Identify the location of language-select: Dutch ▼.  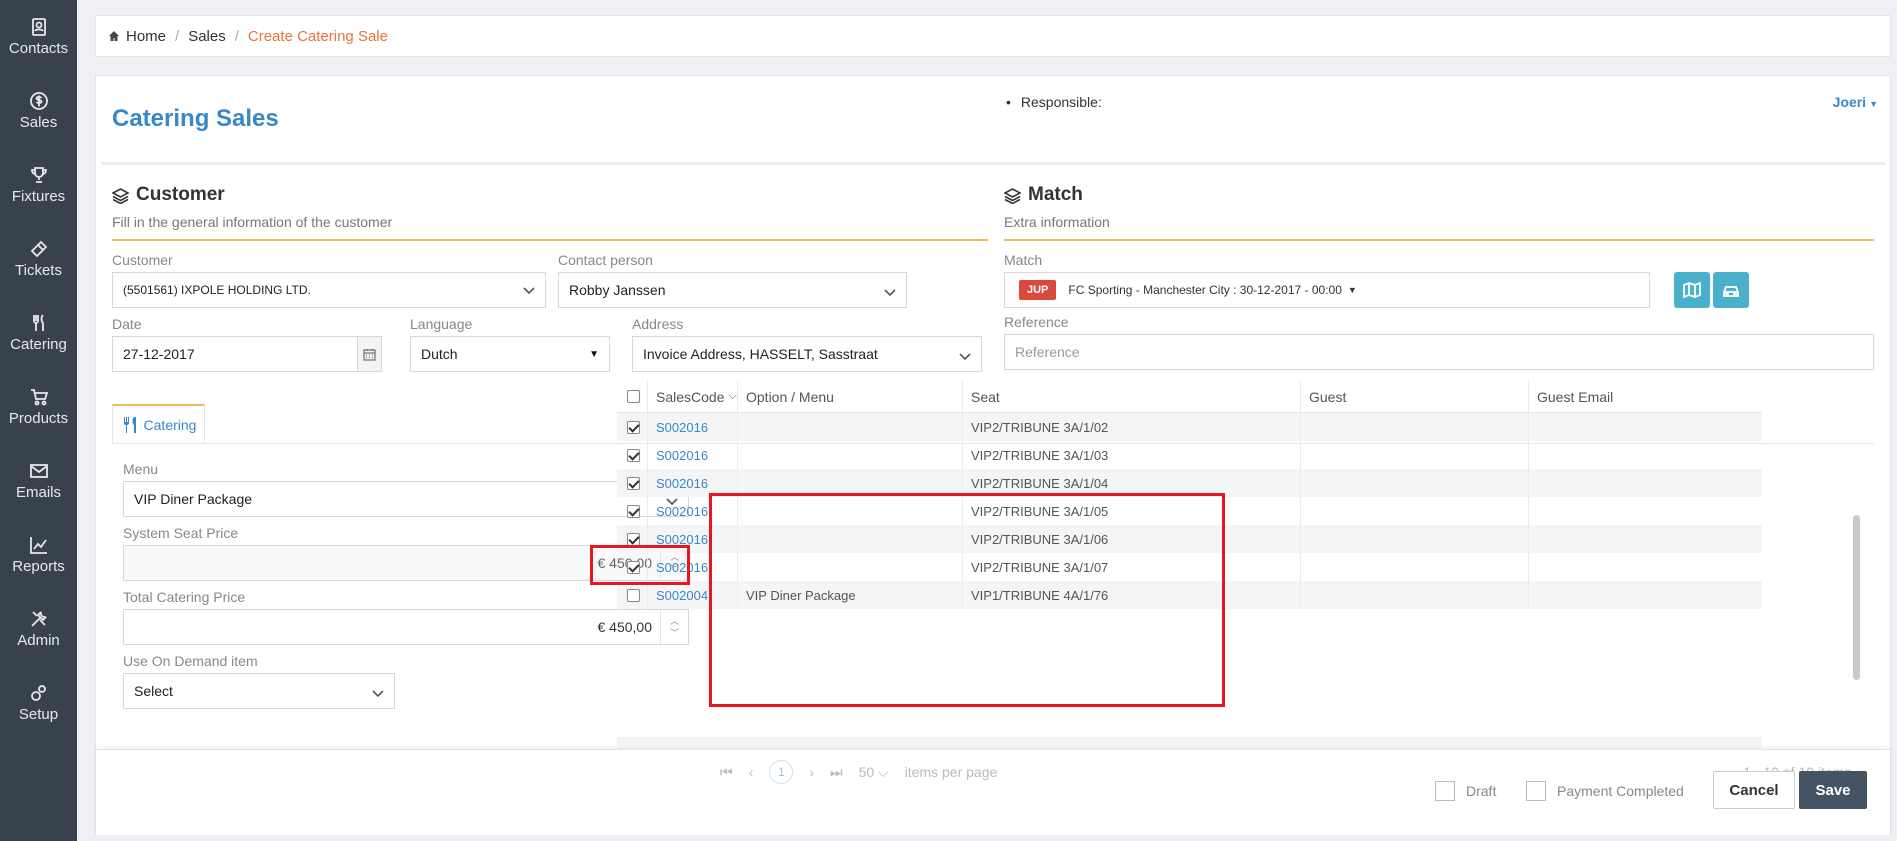
(510, 354).